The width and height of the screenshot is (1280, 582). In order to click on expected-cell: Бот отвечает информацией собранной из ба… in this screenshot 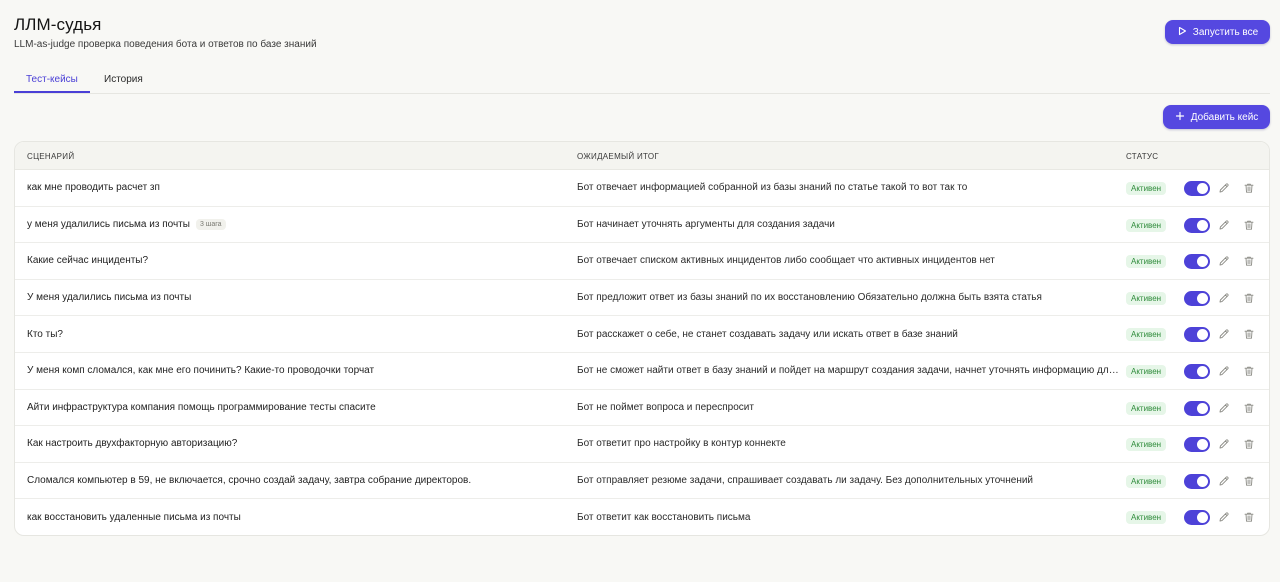, I will do `click(848, 188)`.